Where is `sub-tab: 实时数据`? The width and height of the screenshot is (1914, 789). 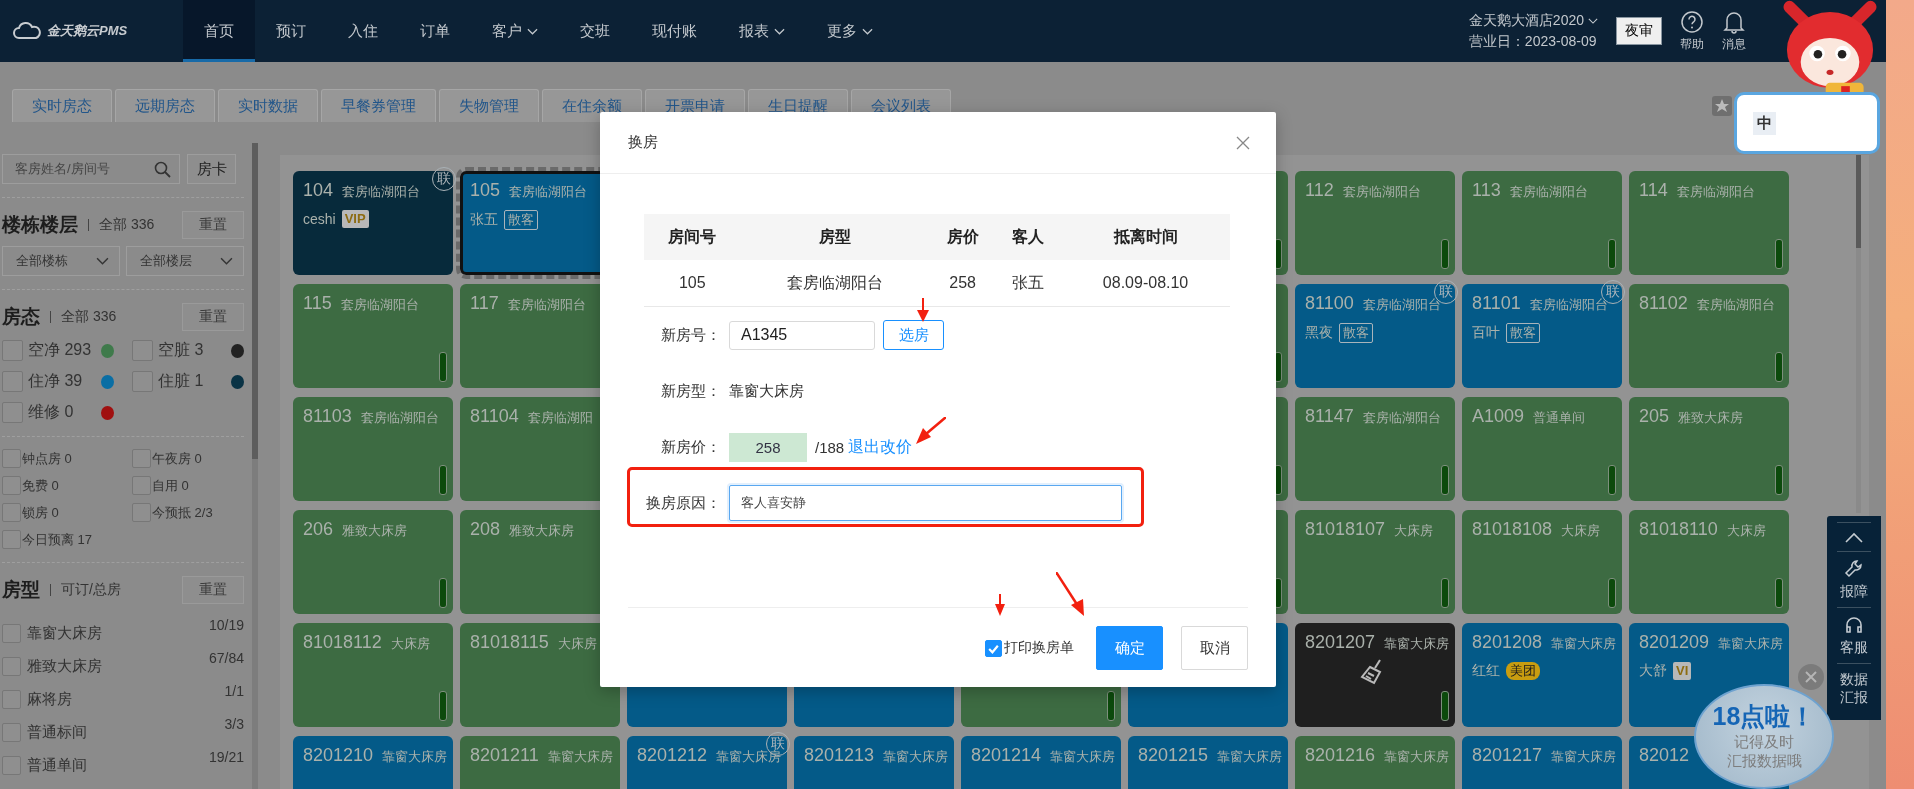
sub-tab: 实时数据 is located at coordinates (268, 105).